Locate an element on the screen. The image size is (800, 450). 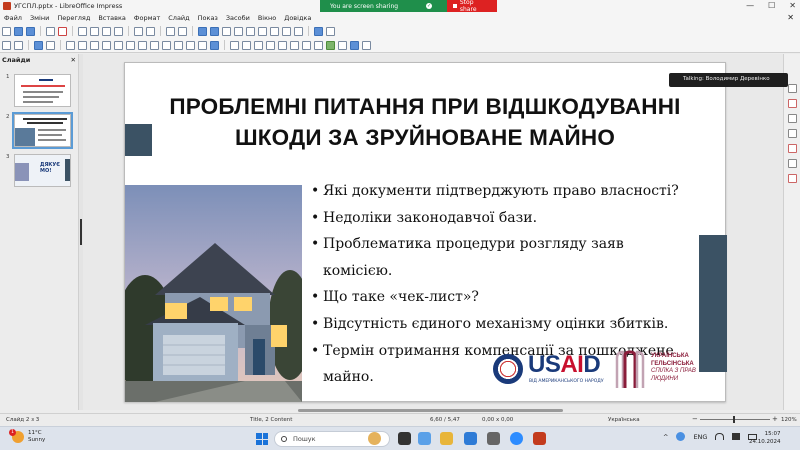
zoom-app-icon is located at coordinates (516, 438).